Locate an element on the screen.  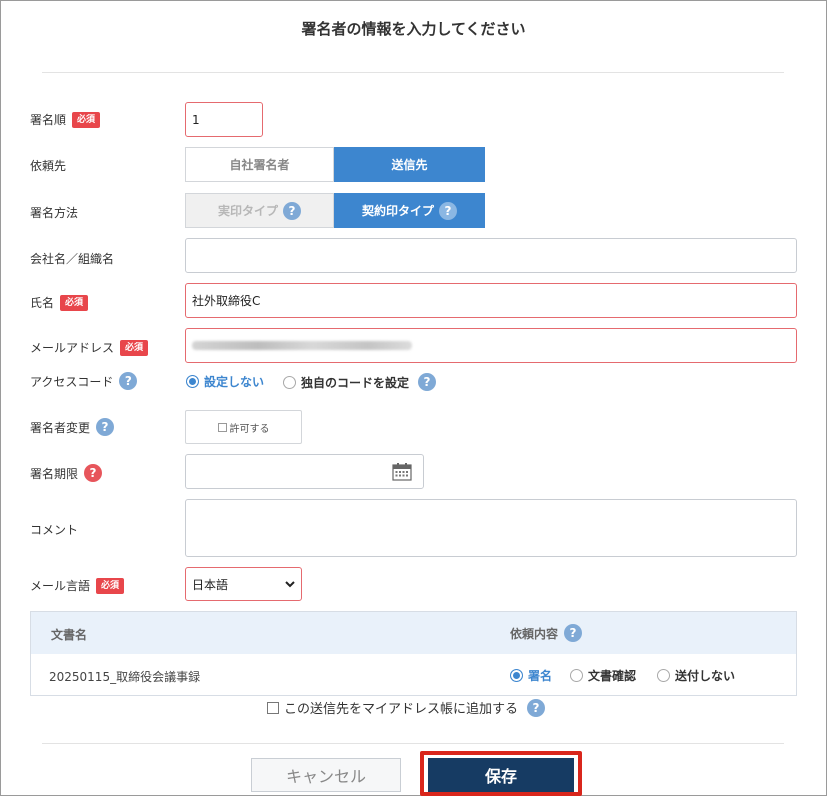
sign-method-option-label: 実印タイプ is located at coordinates (247, 211).